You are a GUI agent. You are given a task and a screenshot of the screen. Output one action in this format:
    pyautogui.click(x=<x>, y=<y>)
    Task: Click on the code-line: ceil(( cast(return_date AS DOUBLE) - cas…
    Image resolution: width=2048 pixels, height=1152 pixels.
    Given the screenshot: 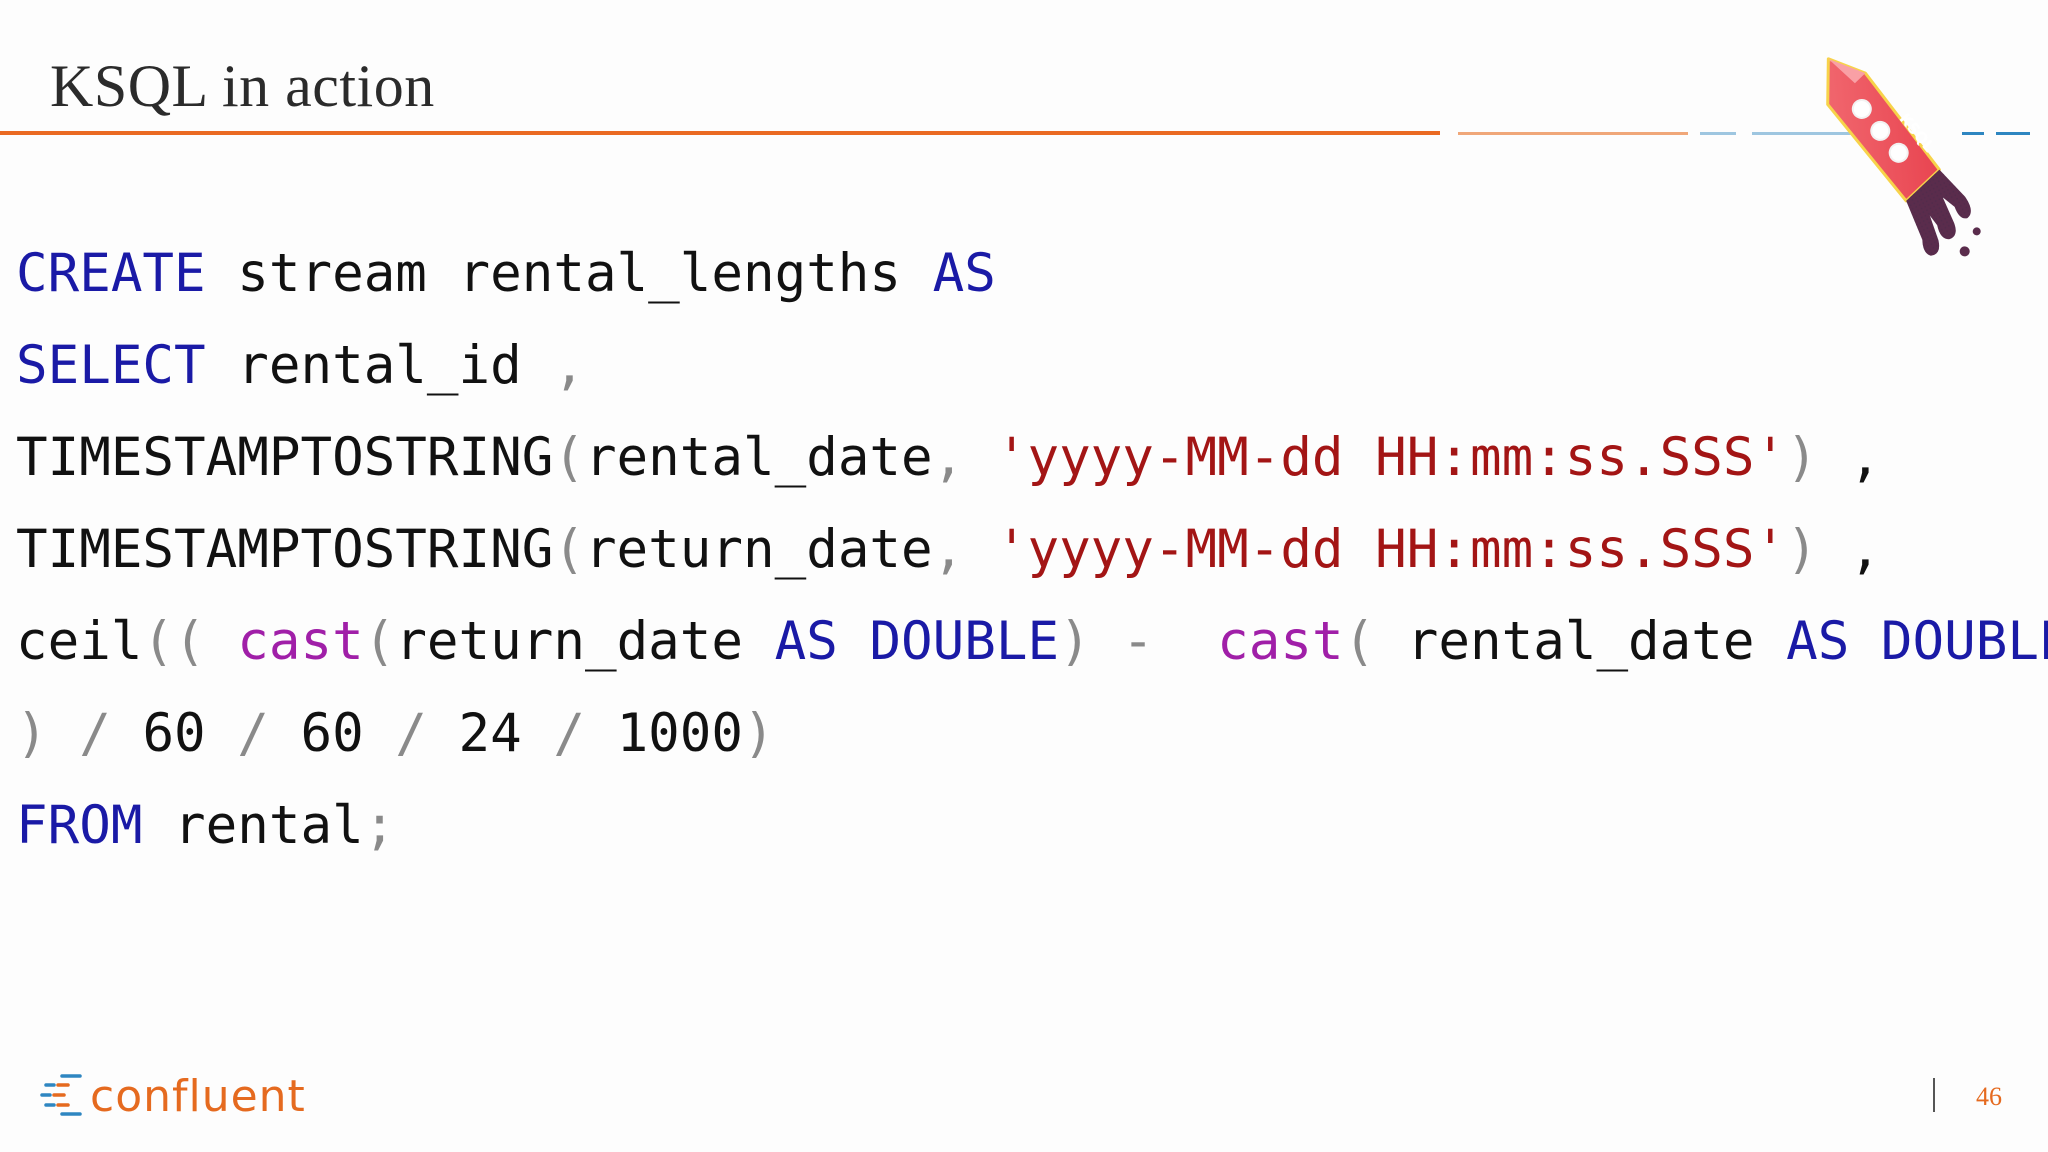 What is the action you would take?
    pyautogui.click(x=1032, y=642)
    